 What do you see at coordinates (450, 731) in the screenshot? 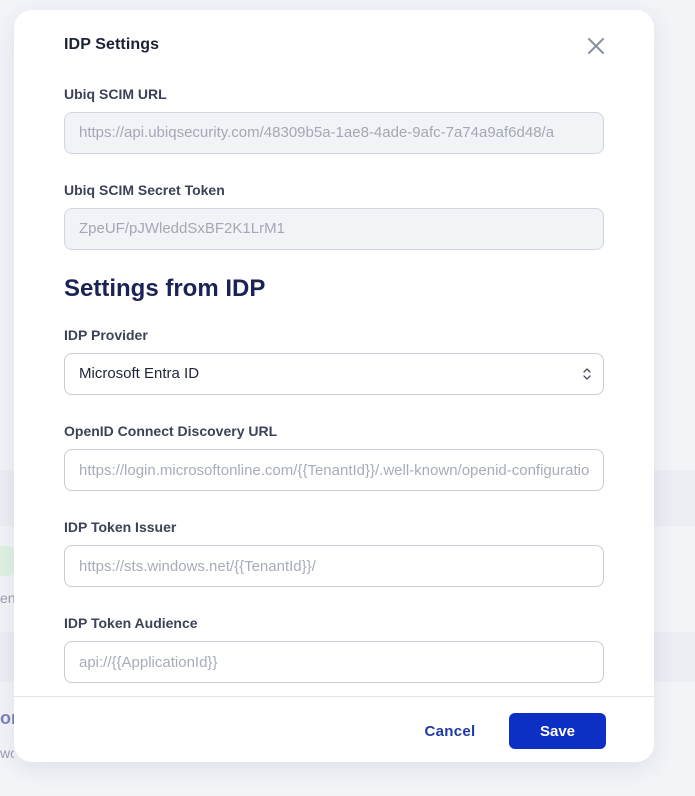
I see `cancel-button: Cancel` at bounding box center [450, 731].